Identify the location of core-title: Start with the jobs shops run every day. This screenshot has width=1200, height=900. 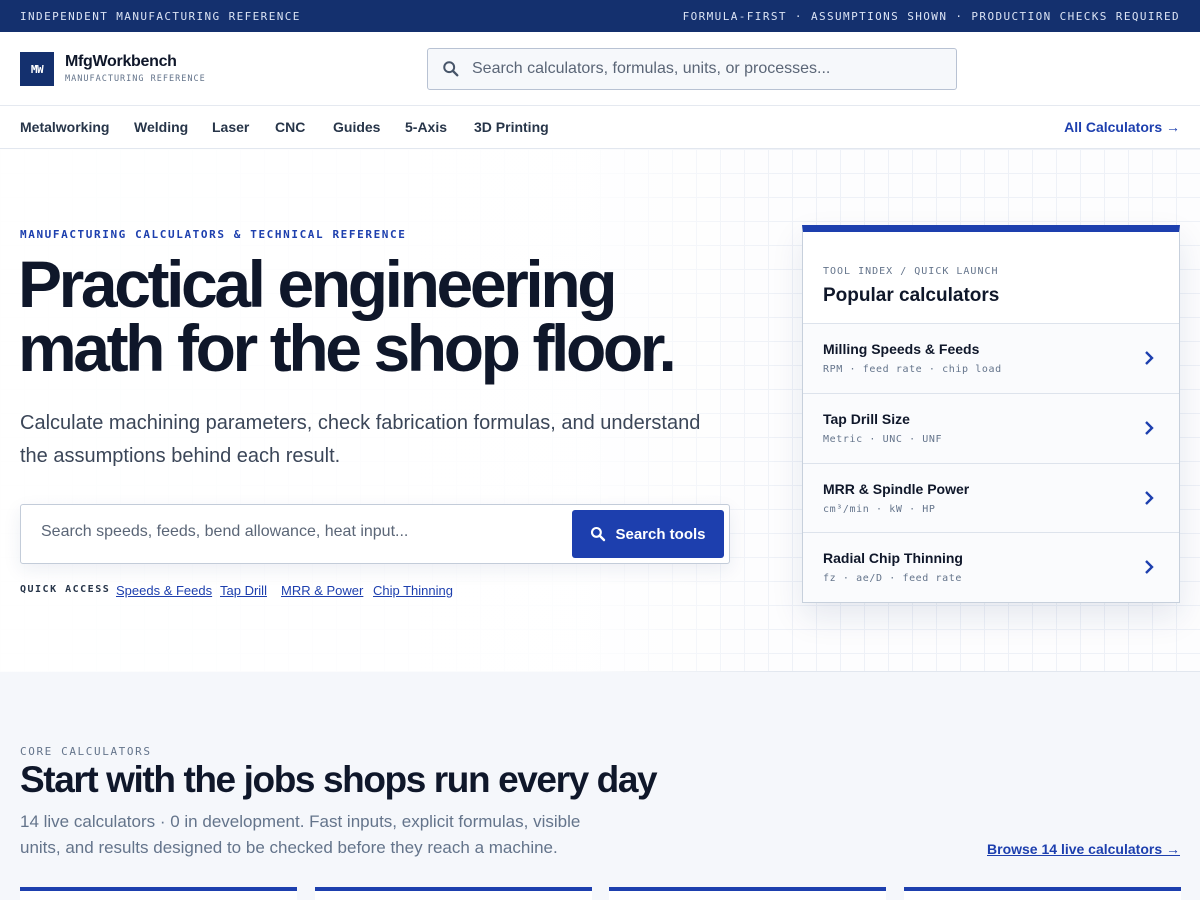
(339, 779).